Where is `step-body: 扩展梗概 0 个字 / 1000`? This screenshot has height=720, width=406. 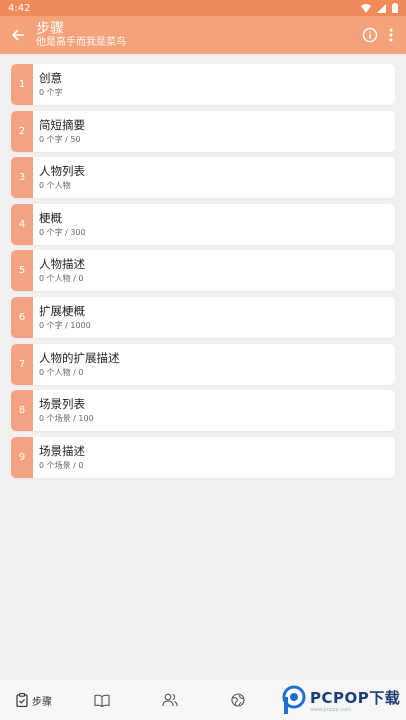 step-body: 扩展梗概 0 个字 / 1000 is located at coordinates (62, 317).